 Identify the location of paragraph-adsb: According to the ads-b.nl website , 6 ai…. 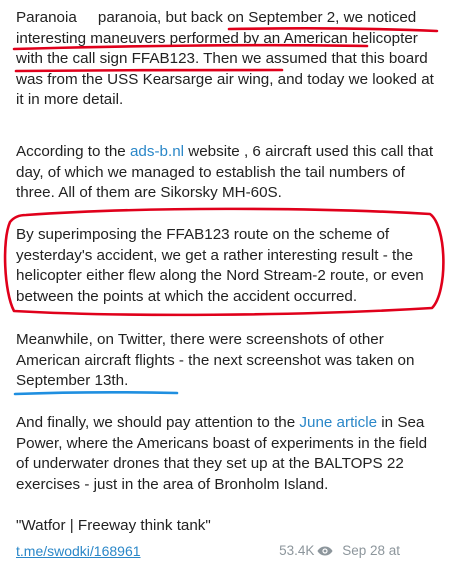
(228, 173).